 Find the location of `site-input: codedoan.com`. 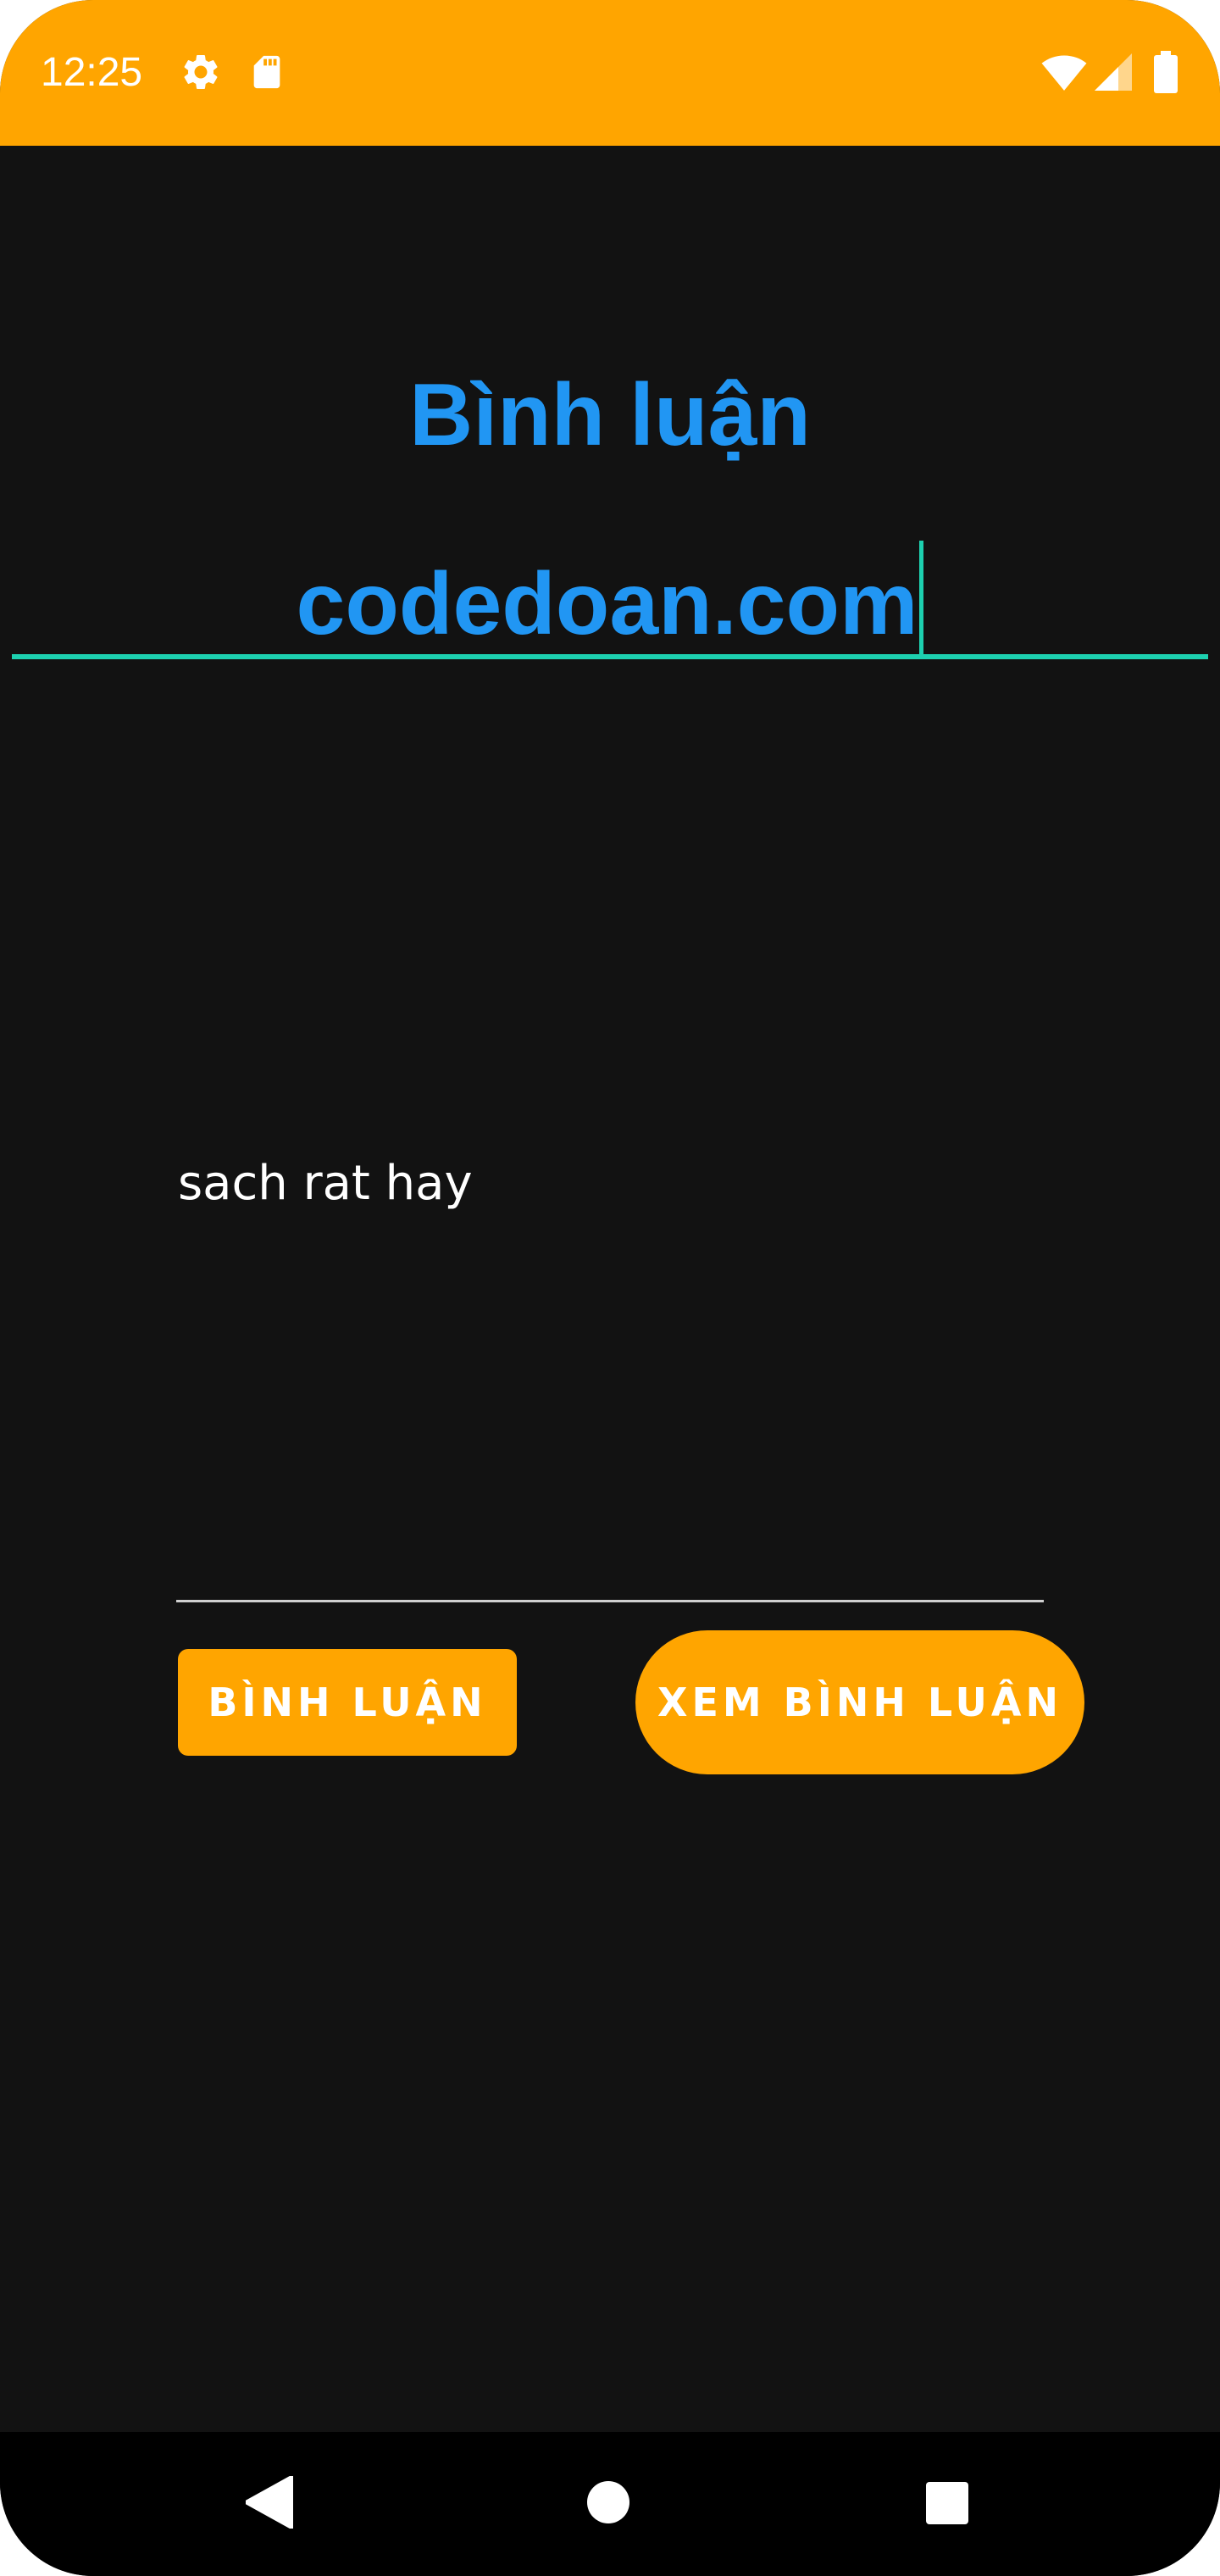

site-input: codedoan.com is located at coordinates (610, 589).